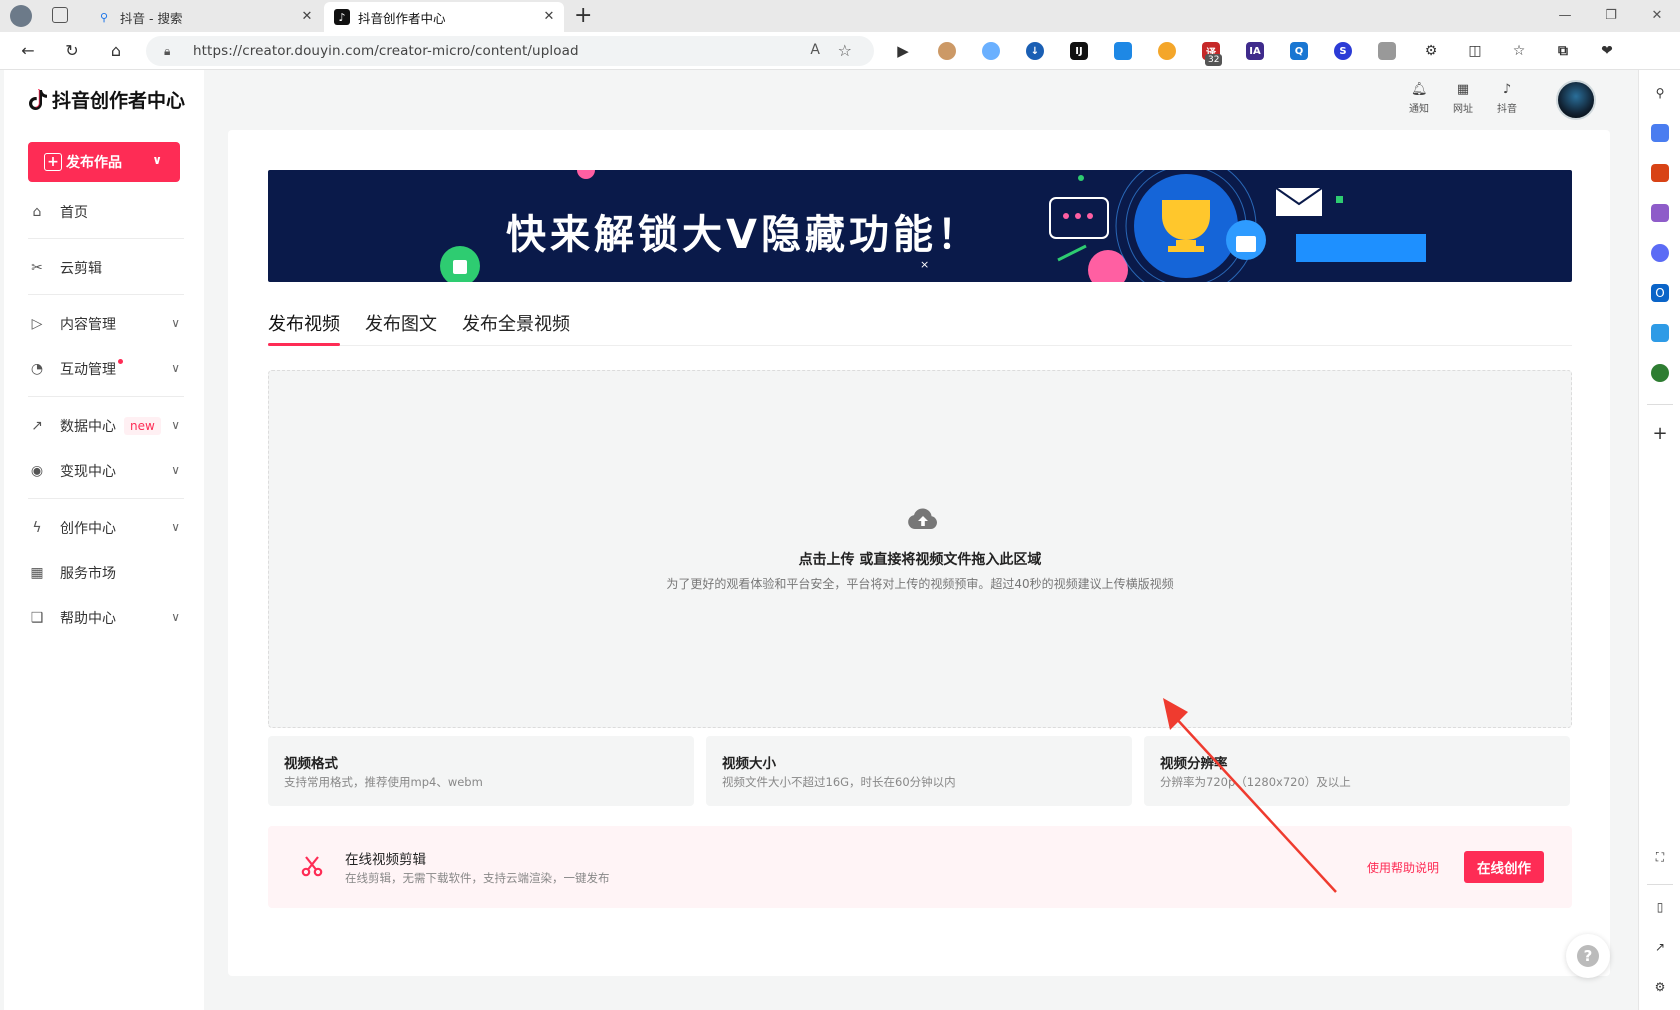 Image resolution: width=1680 pixels, height=1010 pixels. I want to click on monetize-icon: ◉, so click(37, 471).